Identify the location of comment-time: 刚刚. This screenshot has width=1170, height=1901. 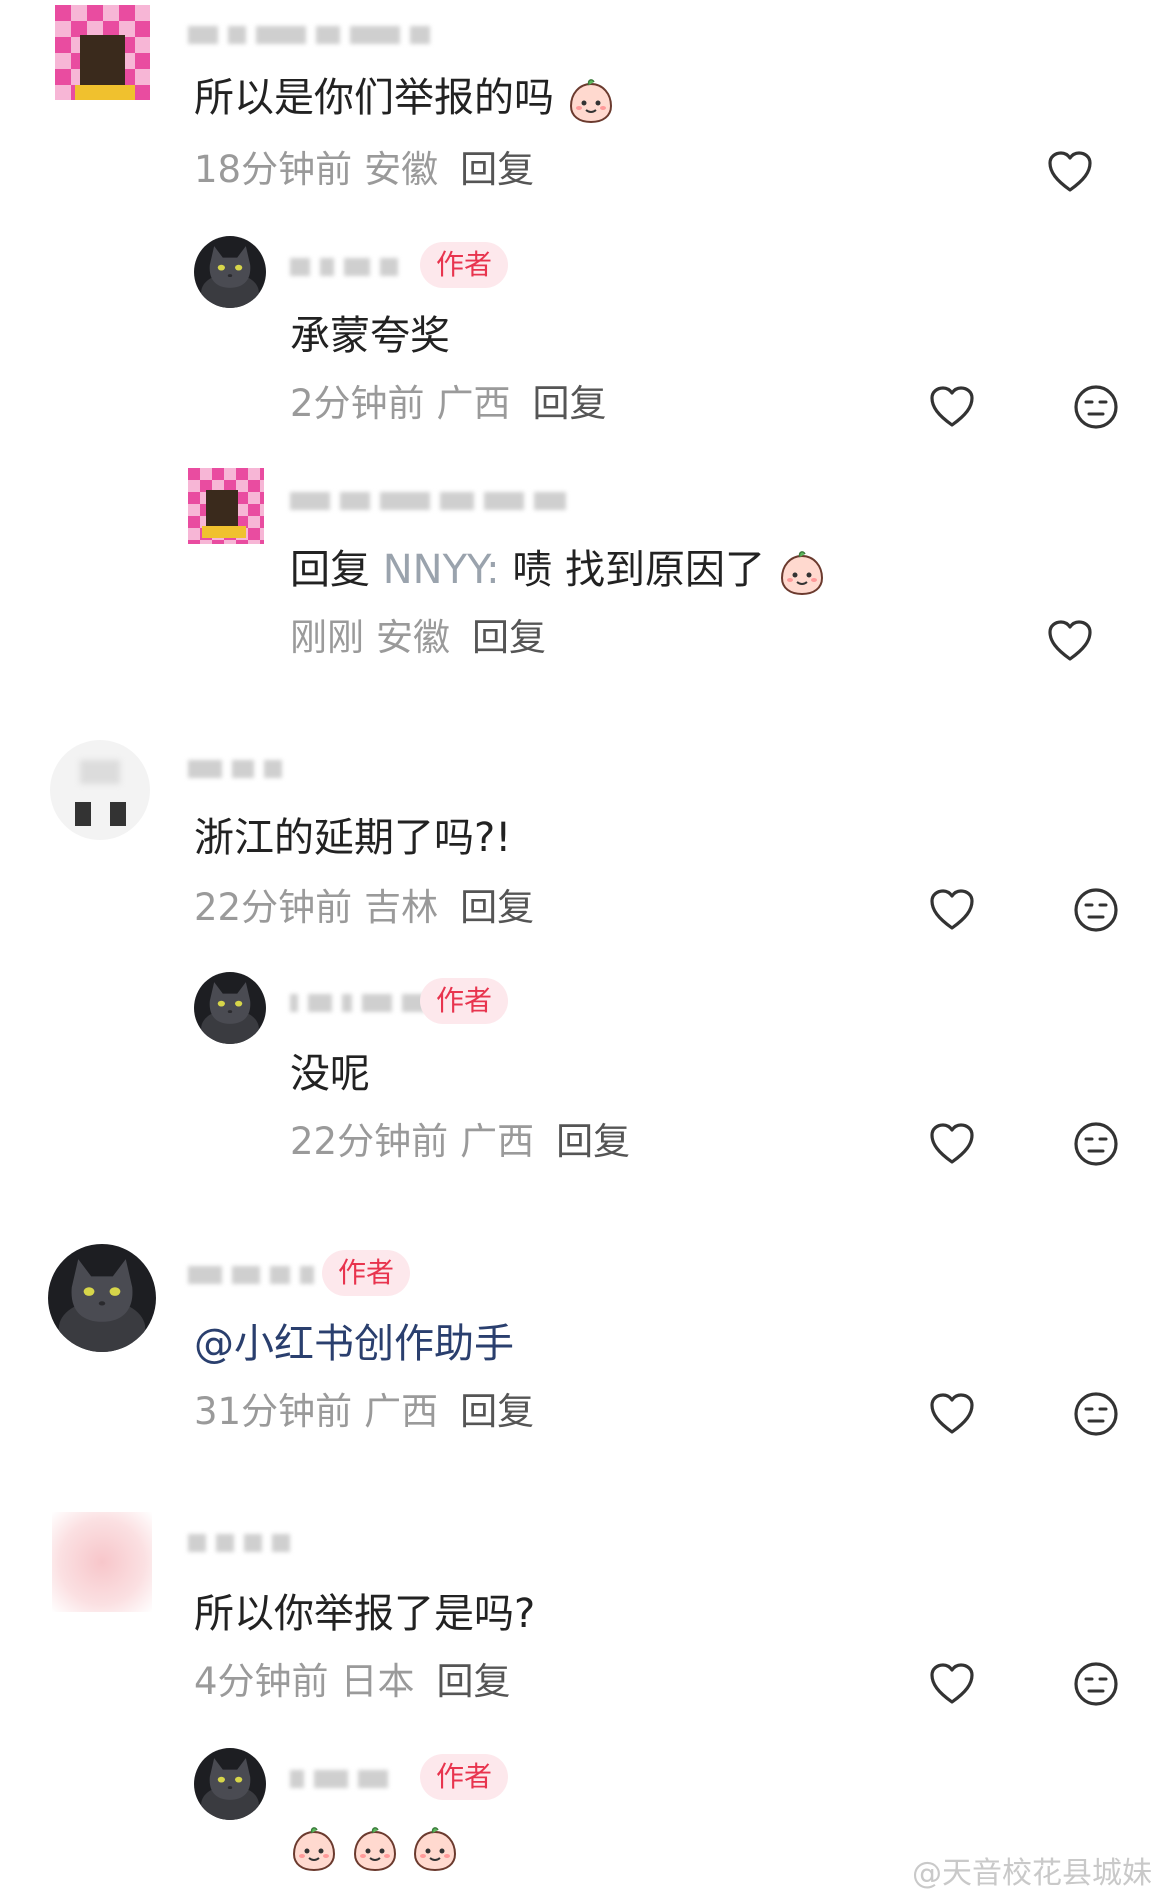
(327, 637).